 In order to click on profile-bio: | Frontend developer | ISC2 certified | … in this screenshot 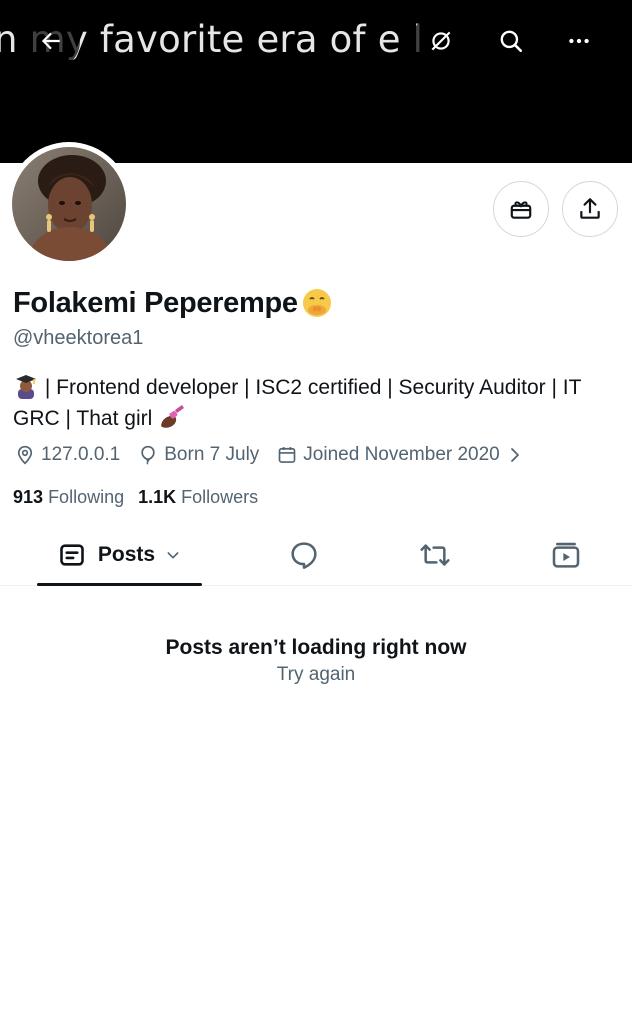, I will do `click(318, 403)`.